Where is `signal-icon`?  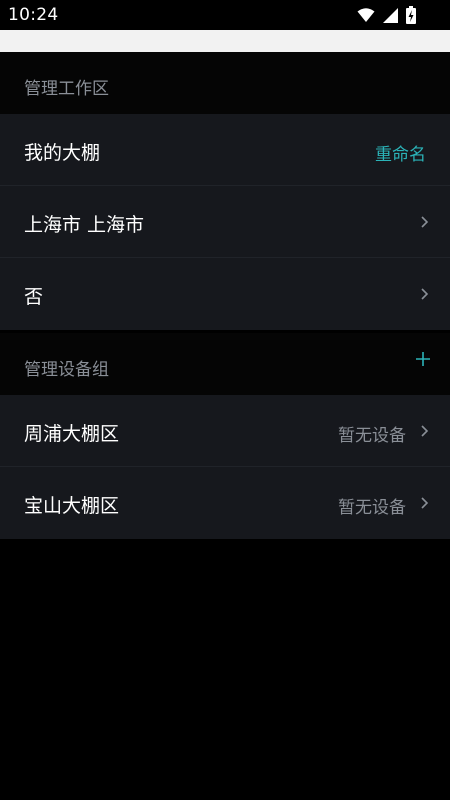
signal-icon is located at coordinates (390, 15).